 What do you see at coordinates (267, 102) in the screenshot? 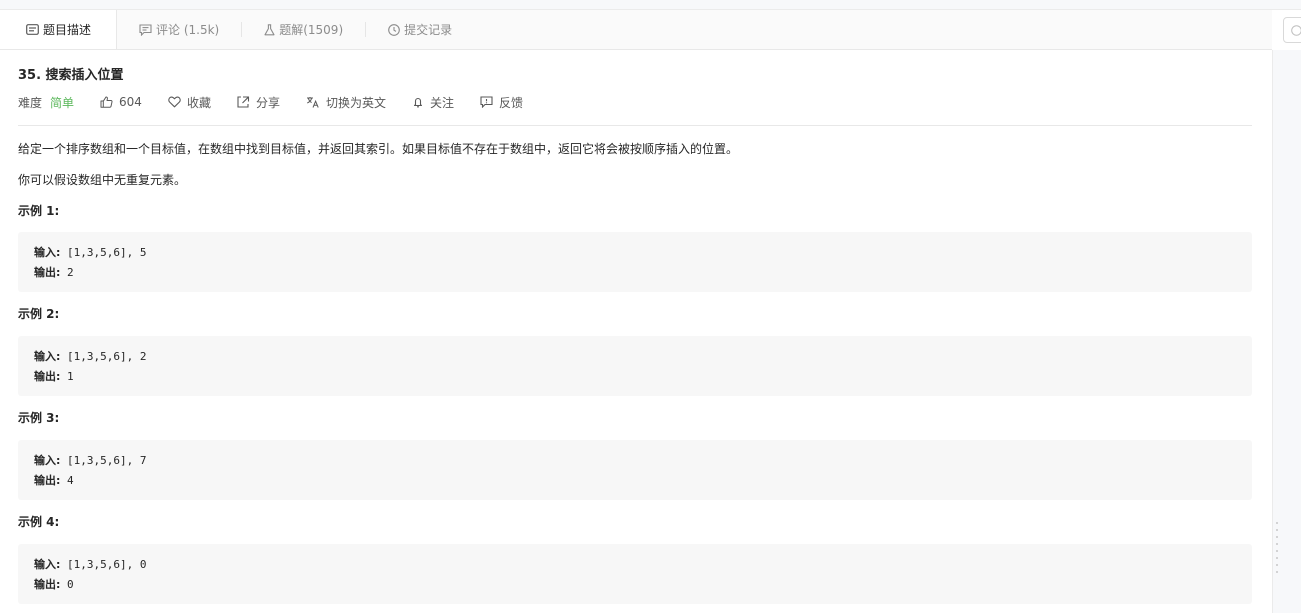
I see `share-label: 分享` at bounding box center [267, 102].